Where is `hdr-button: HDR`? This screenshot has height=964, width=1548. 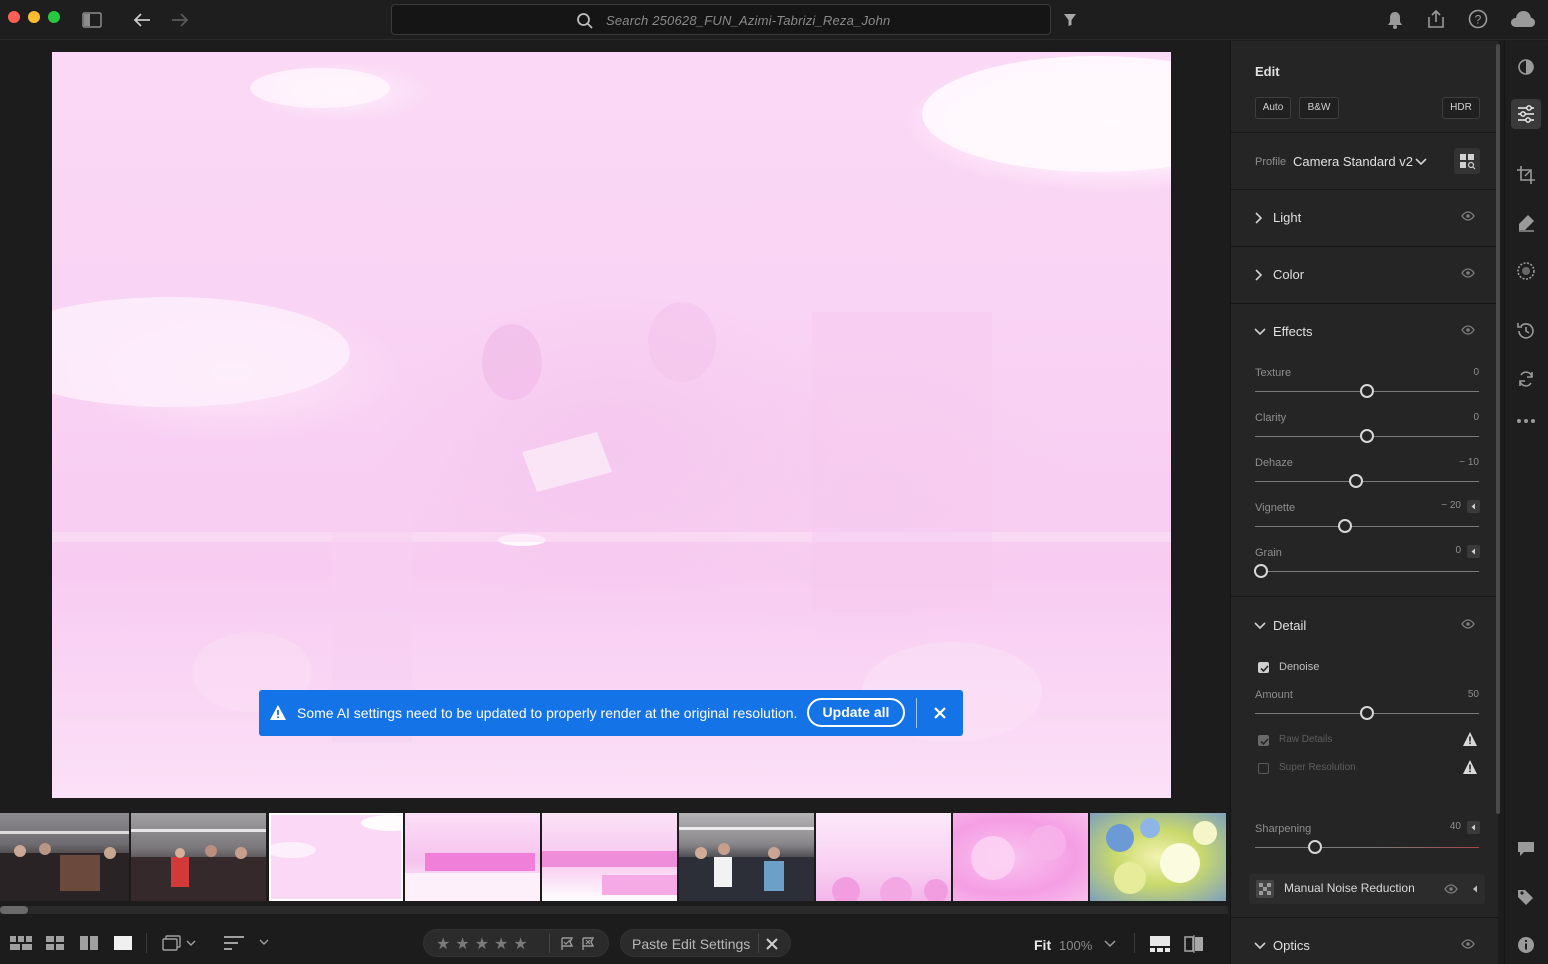
hdr-button: HDR is located at coordinates (1461, 108).